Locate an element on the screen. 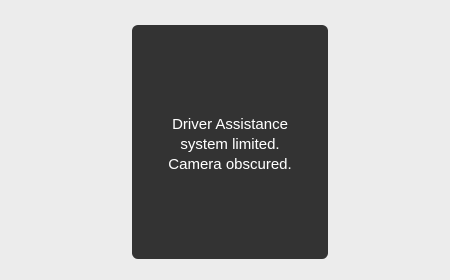 Image resolution: width=450 pixels, height=280 pixels. alert-line-1: Driver Assistance is located at coordinates (230, 124).